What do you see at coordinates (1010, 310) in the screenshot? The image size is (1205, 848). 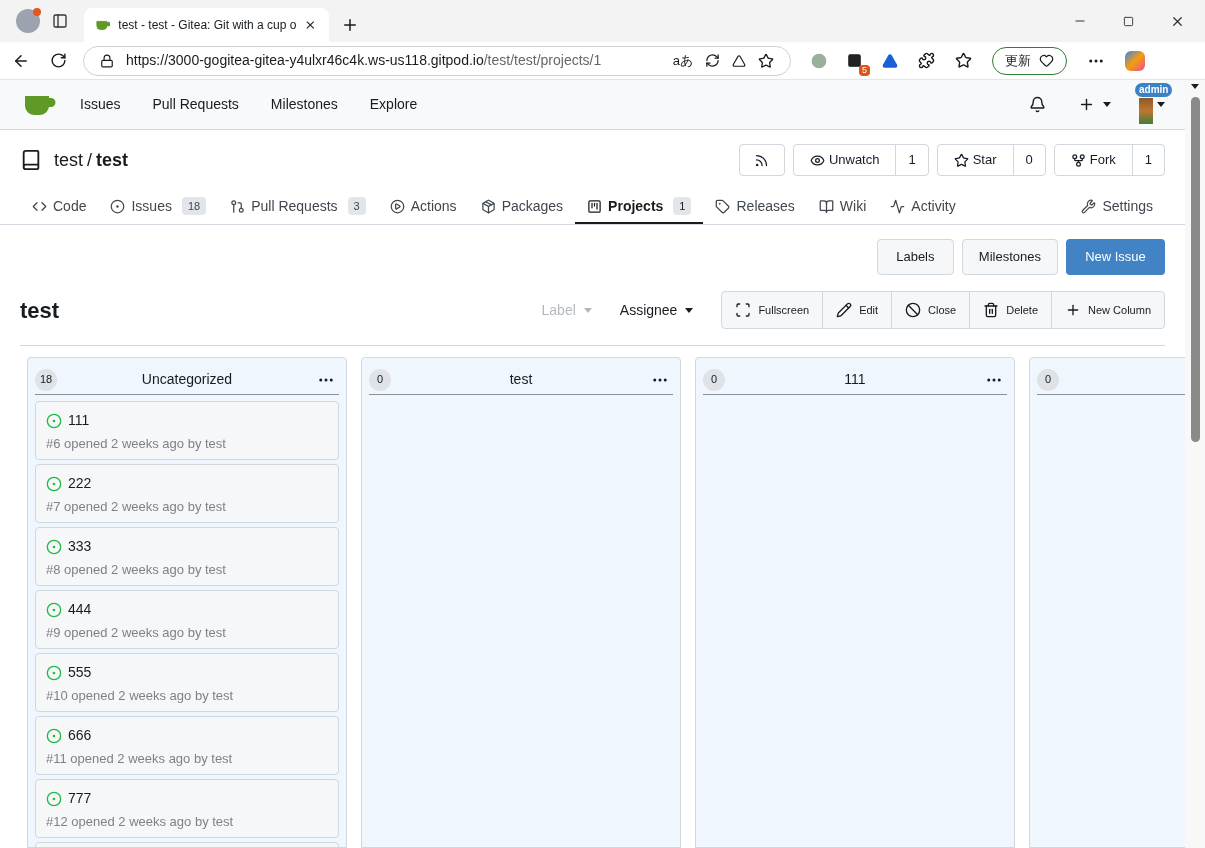 I see `toolbar-button: Delete` at bounding box center [1010, 310].